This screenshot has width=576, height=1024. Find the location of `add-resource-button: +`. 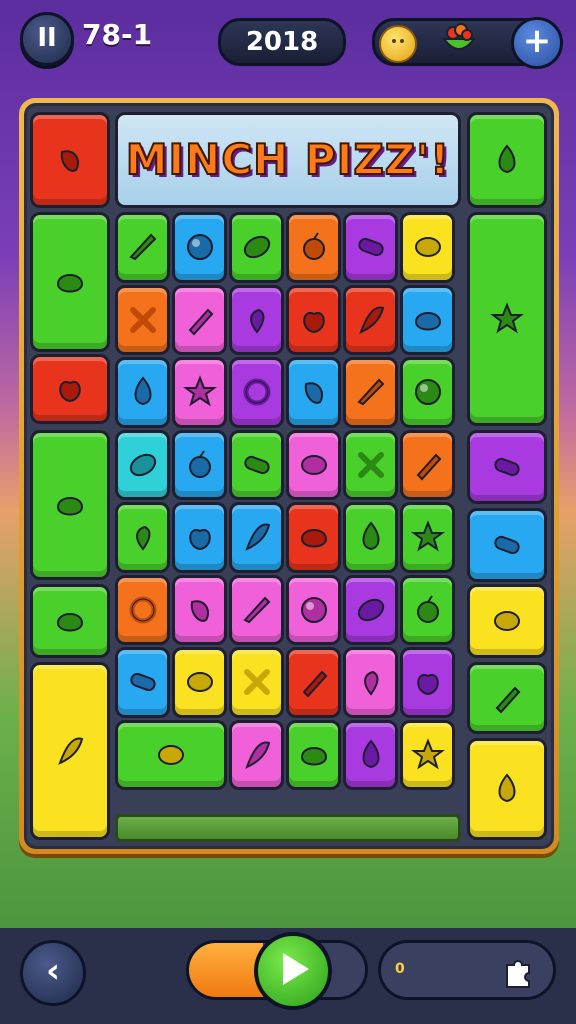

add-resource-button: + is located at coordinates (537, 43).